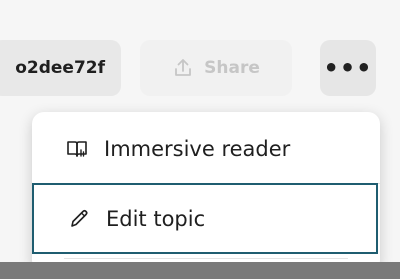 This screenshot has width=400, height=279. Describe the element at coordinates (206, 258) in the screenshot. I see `menu-divider` at that location.